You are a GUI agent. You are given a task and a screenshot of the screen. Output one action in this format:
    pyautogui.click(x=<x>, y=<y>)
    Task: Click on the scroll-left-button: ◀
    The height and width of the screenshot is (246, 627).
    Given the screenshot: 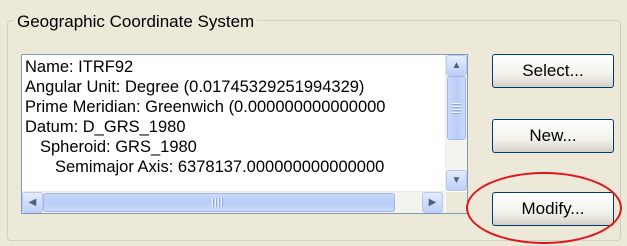 What is the action you would take?
    pyautogui.click(x=32, y=202)
    